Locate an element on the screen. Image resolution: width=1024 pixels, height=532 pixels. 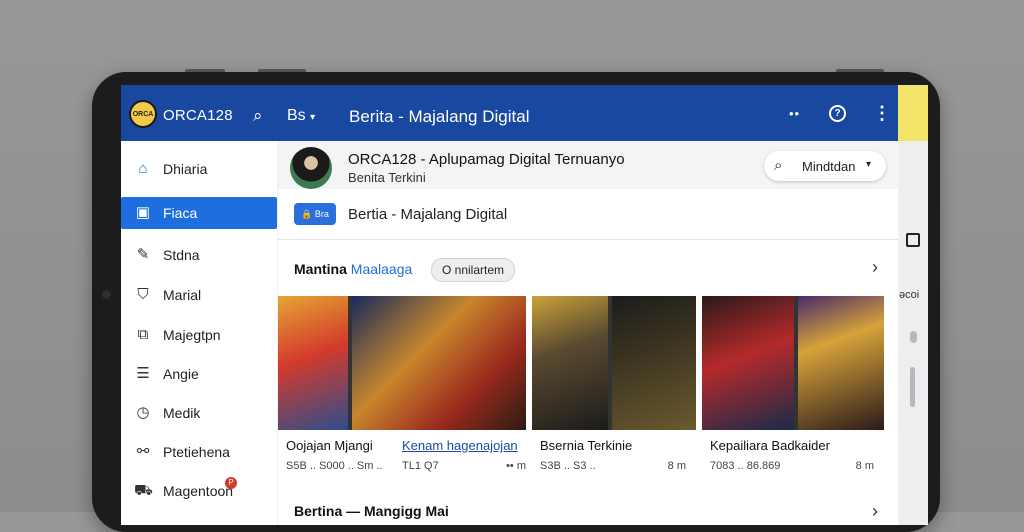
sidebar-item-label: Majegtpn is located at coordinates (192, 335).